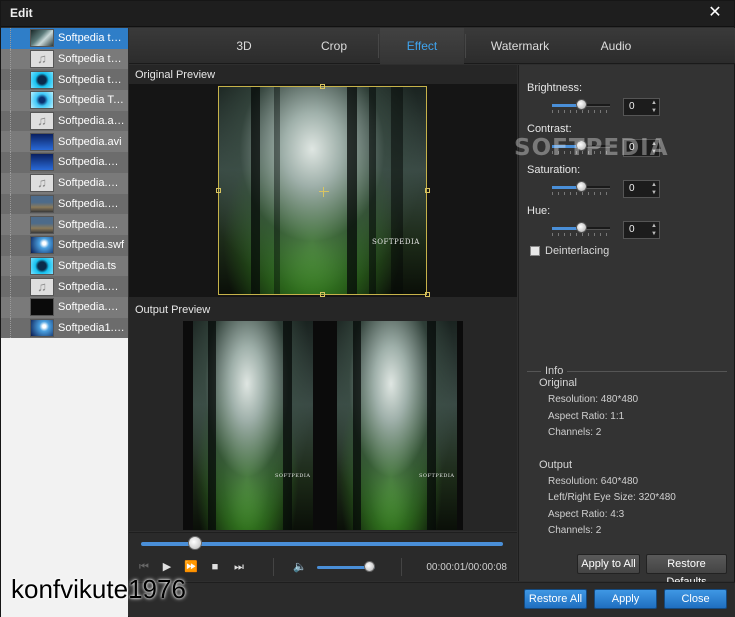 This screenshot has height=617, width=735. What do you see at coordinates (422, 46) in the screenshot?
I see `tab-effect: Effect` at bounding box center [422, 46].